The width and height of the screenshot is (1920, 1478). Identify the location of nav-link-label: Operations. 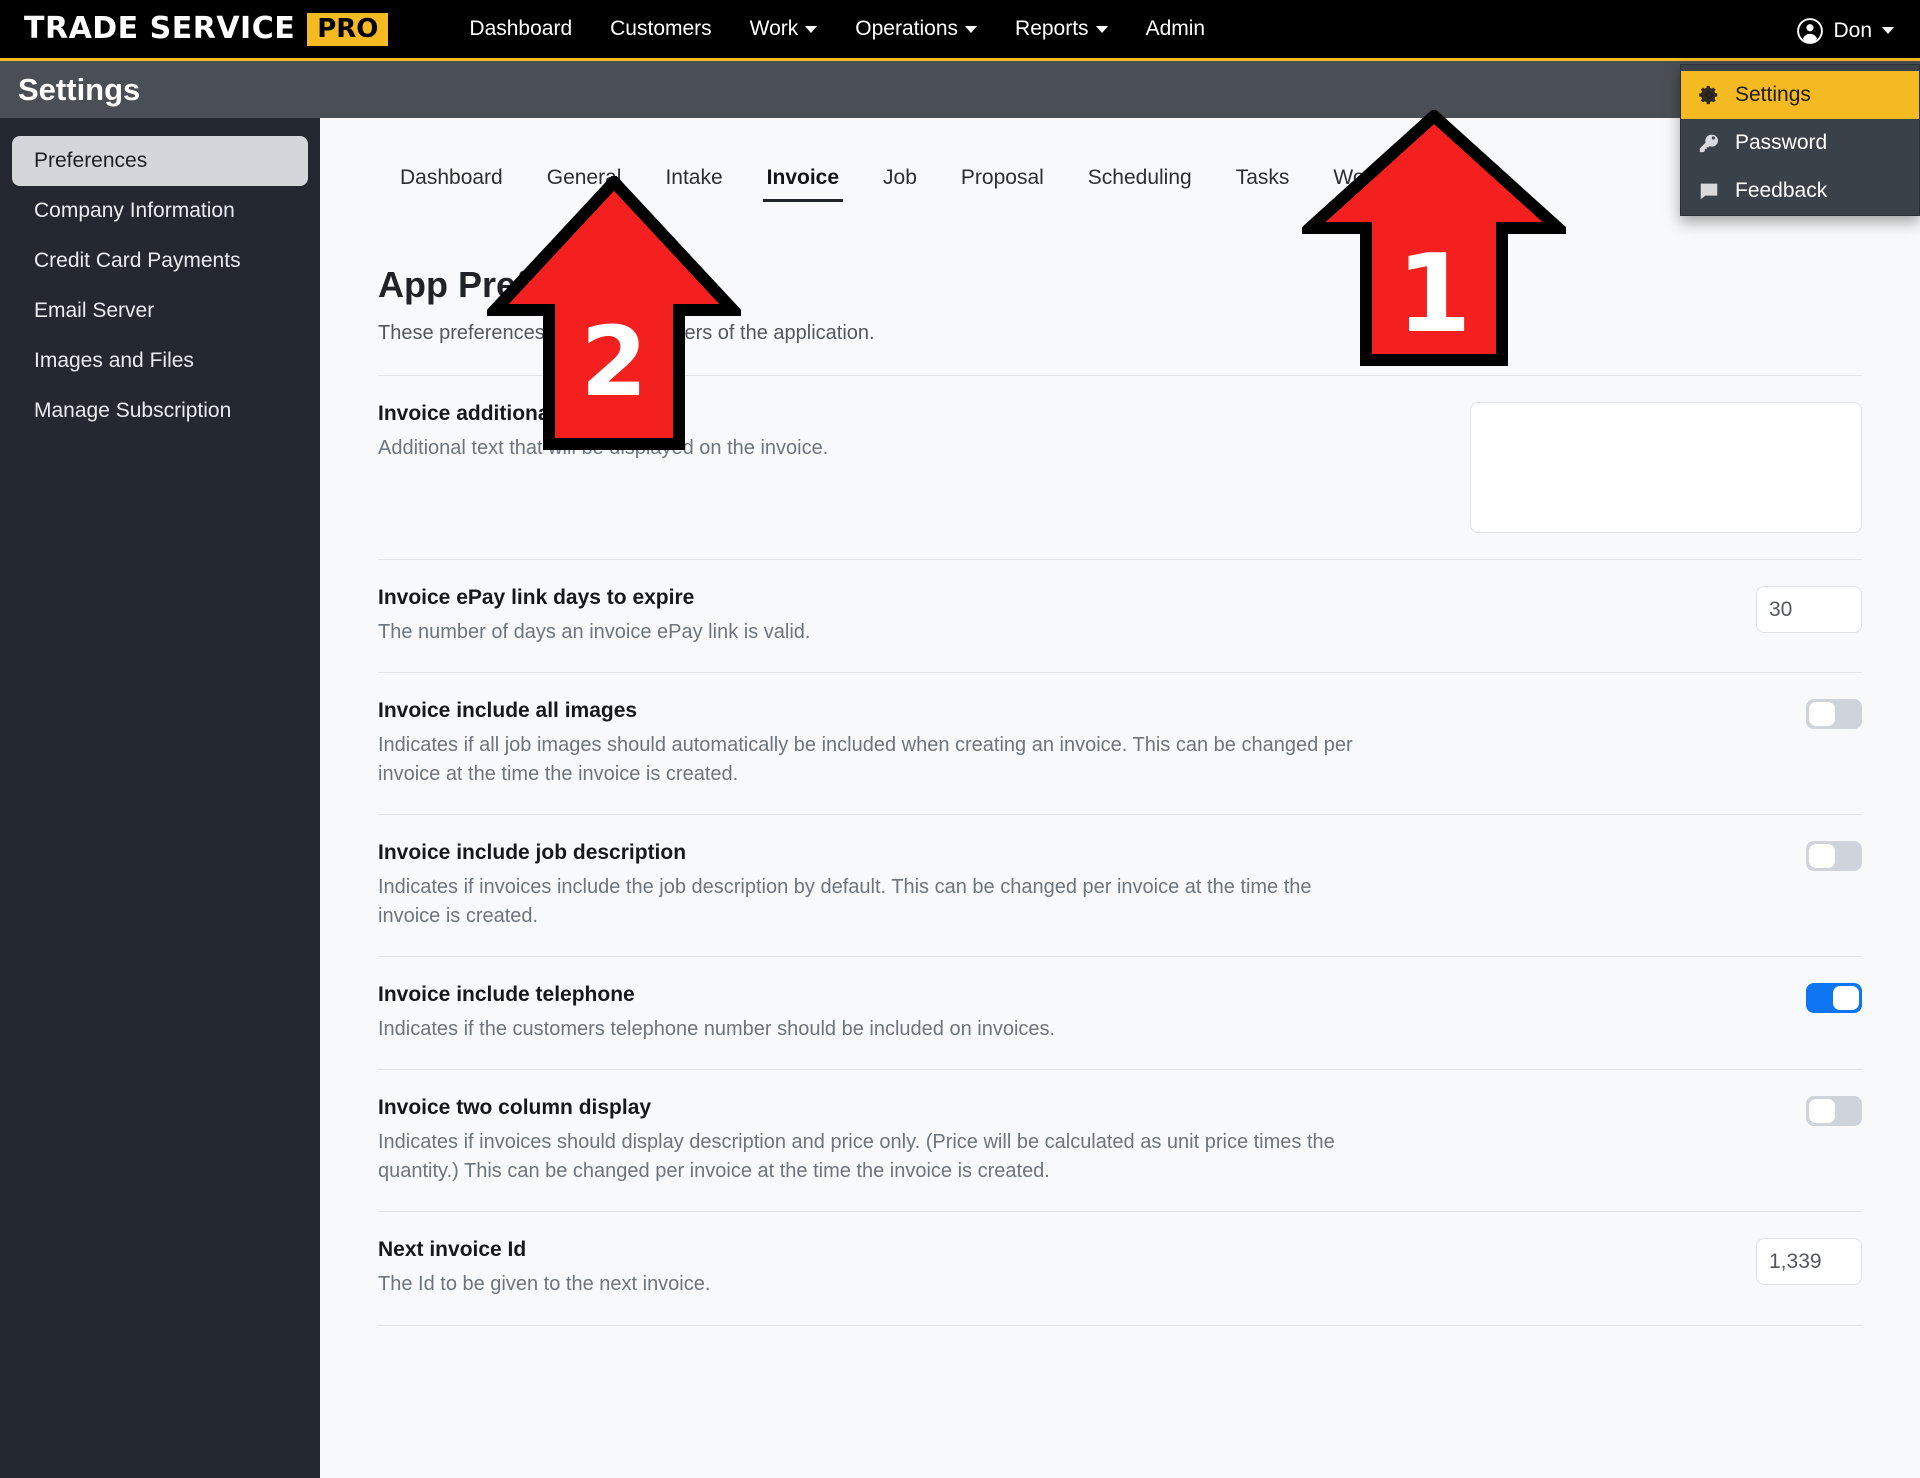
(907, 28).